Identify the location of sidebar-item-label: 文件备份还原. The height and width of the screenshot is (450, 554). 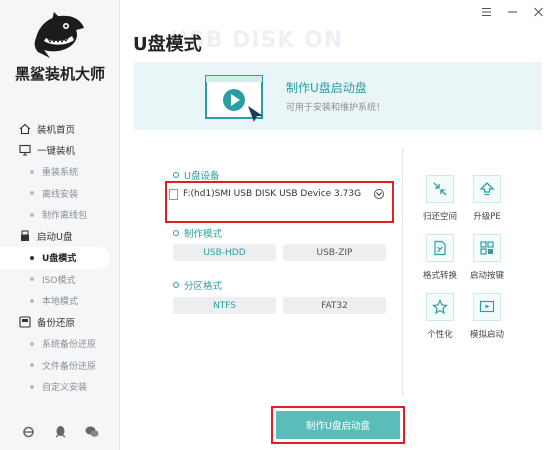
(69, 366).